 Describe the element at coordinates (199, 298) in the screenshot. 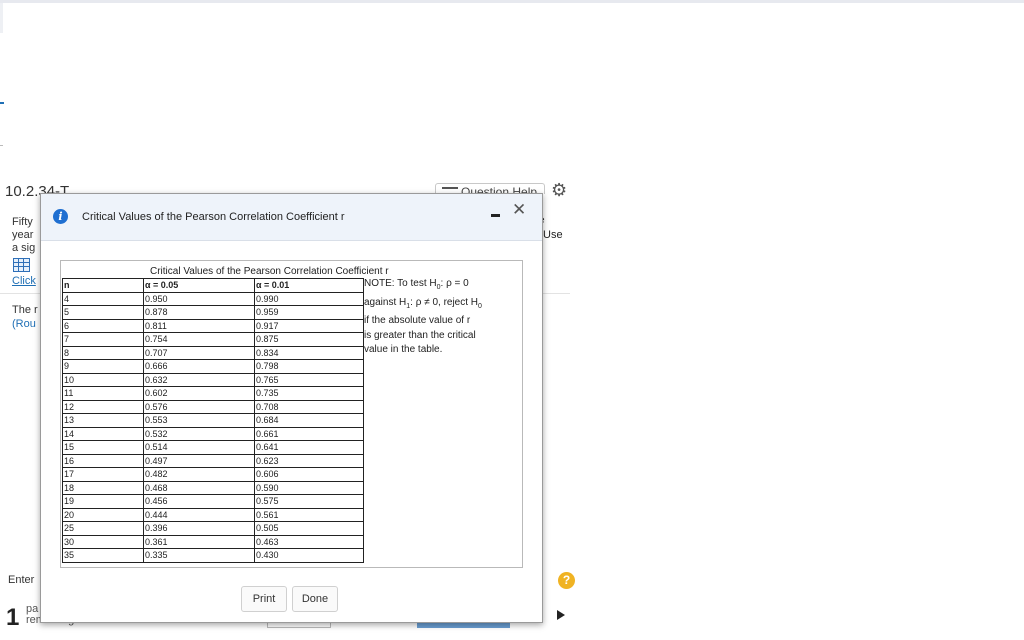

I see `cell-alpha-05: 0.950` at that location.